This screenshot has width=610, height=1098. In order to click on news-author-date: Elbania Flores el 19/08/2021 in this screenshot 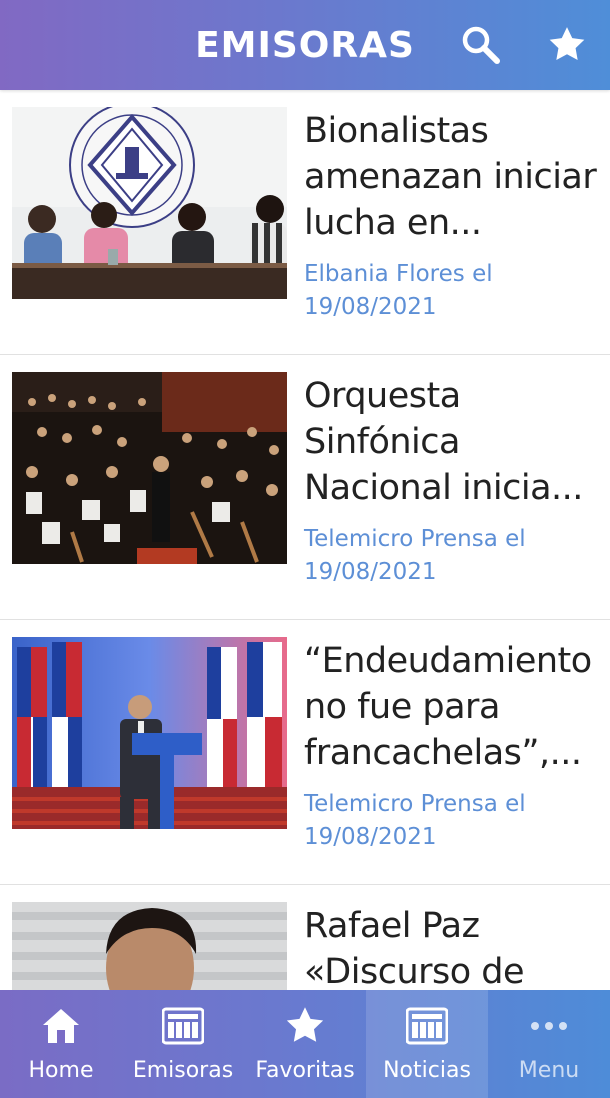, I will do `click(398, 290)`.